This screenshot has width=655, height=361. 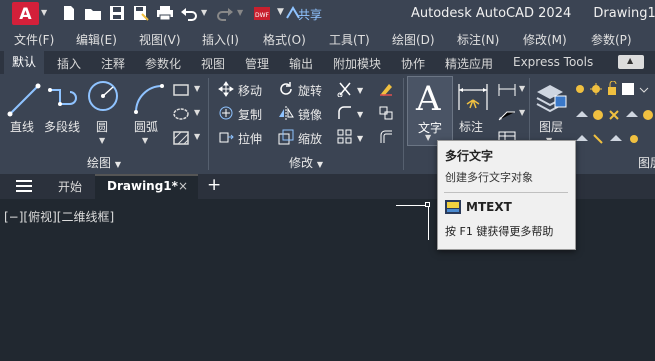 What do you see at coordinates (146, 186) in the screenshot?
I see `tab-drawing1: Drawing1* ×` at bounding box center [146, 186].